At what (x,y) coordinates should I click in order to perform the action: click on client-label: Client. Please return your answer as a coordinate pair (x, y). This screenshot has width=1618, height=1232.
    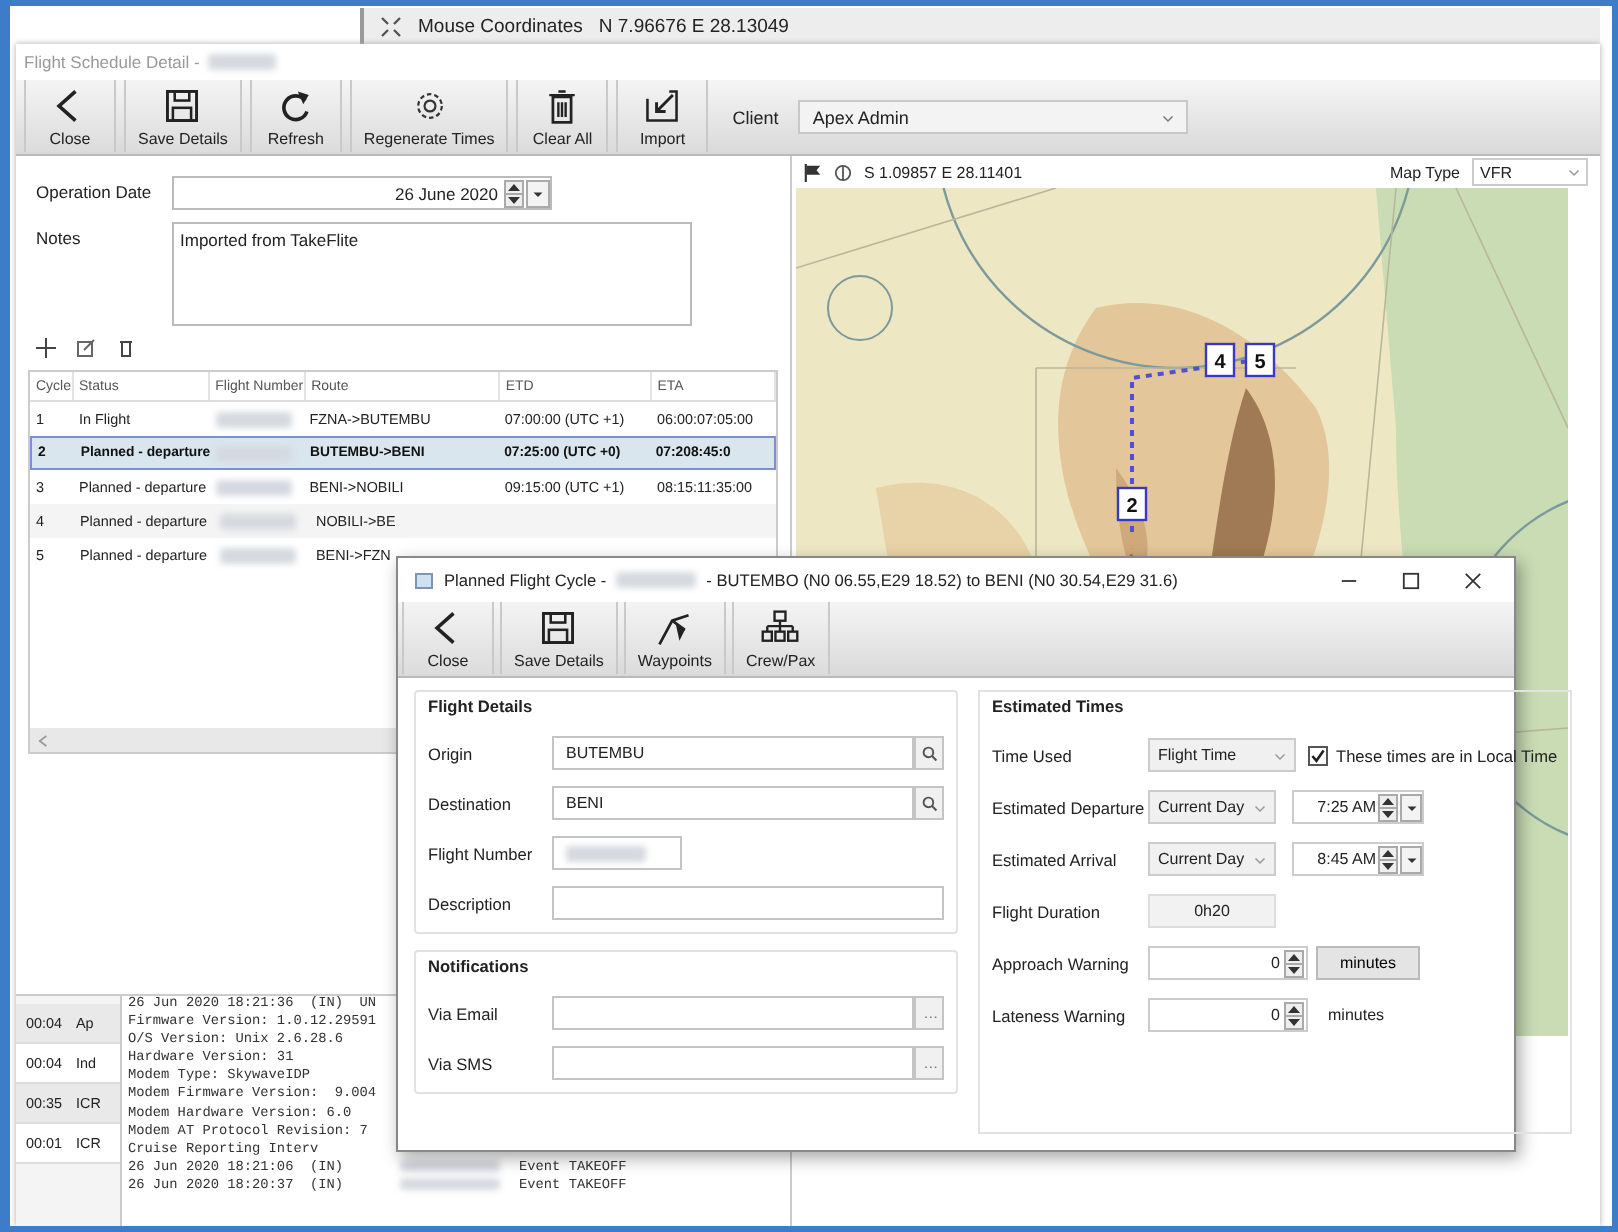
    Looking at the image, I should click on (755, 117).